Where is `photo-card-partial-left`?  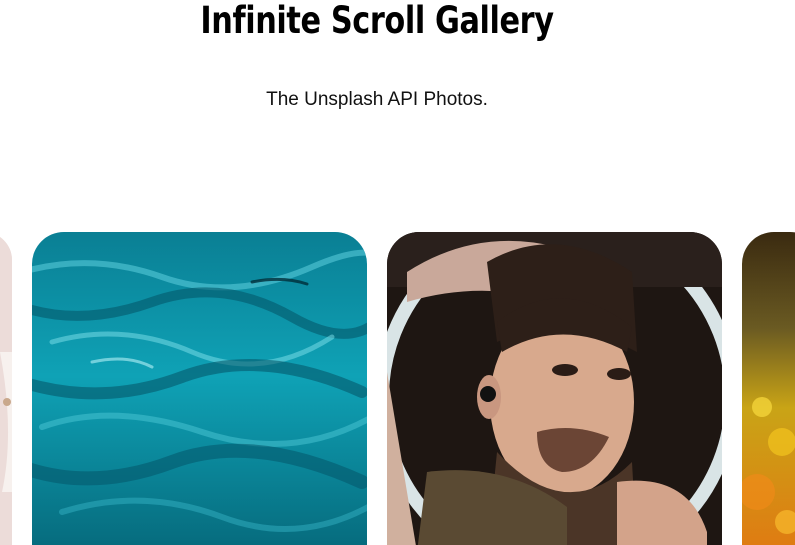
photo-card-partial-left is located at coordinates (6, 388).